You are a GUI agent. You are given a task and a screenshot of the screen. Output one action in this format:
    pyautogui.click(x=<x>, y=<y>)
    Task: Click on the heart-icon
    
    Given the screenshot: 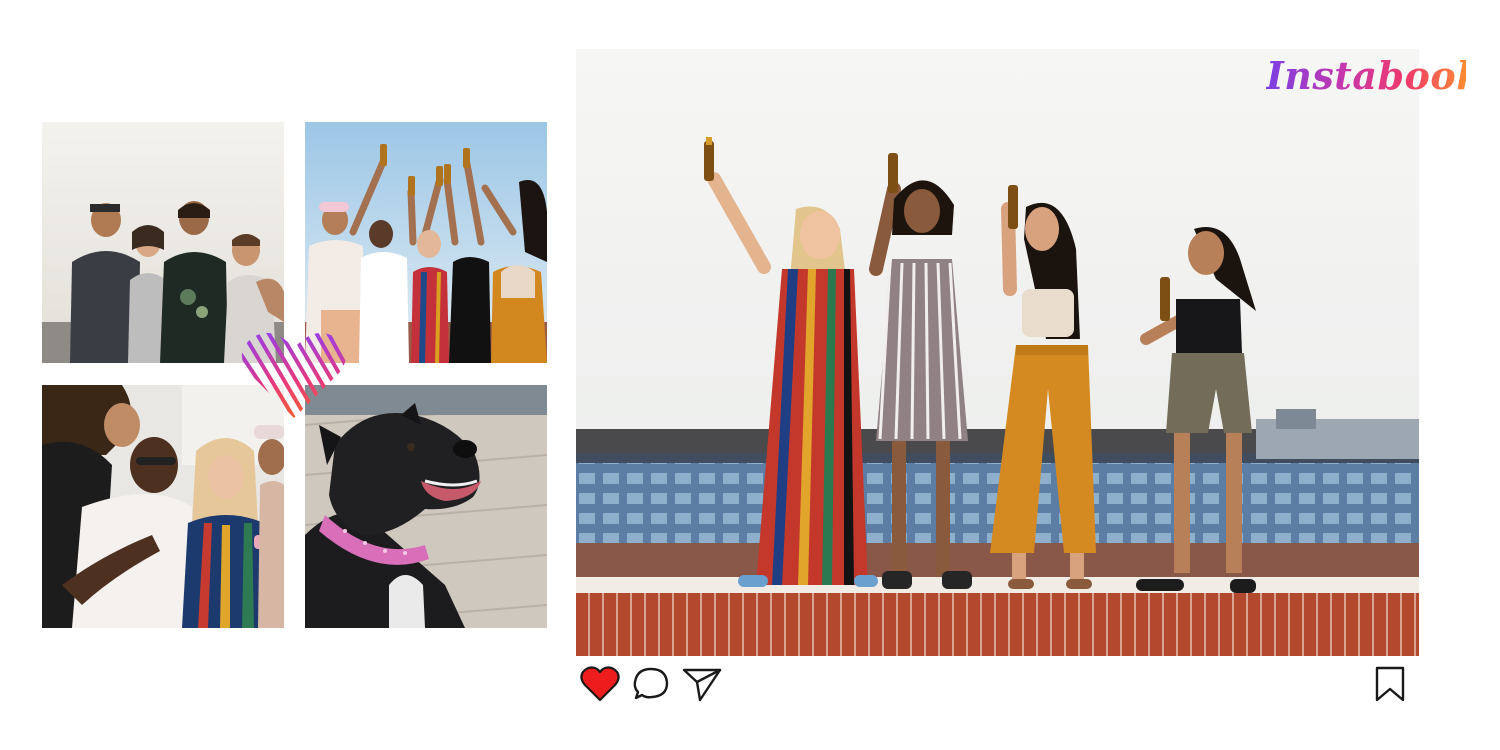 What is the action you would take?
    pyautogui.click(x=600, y=684)
    